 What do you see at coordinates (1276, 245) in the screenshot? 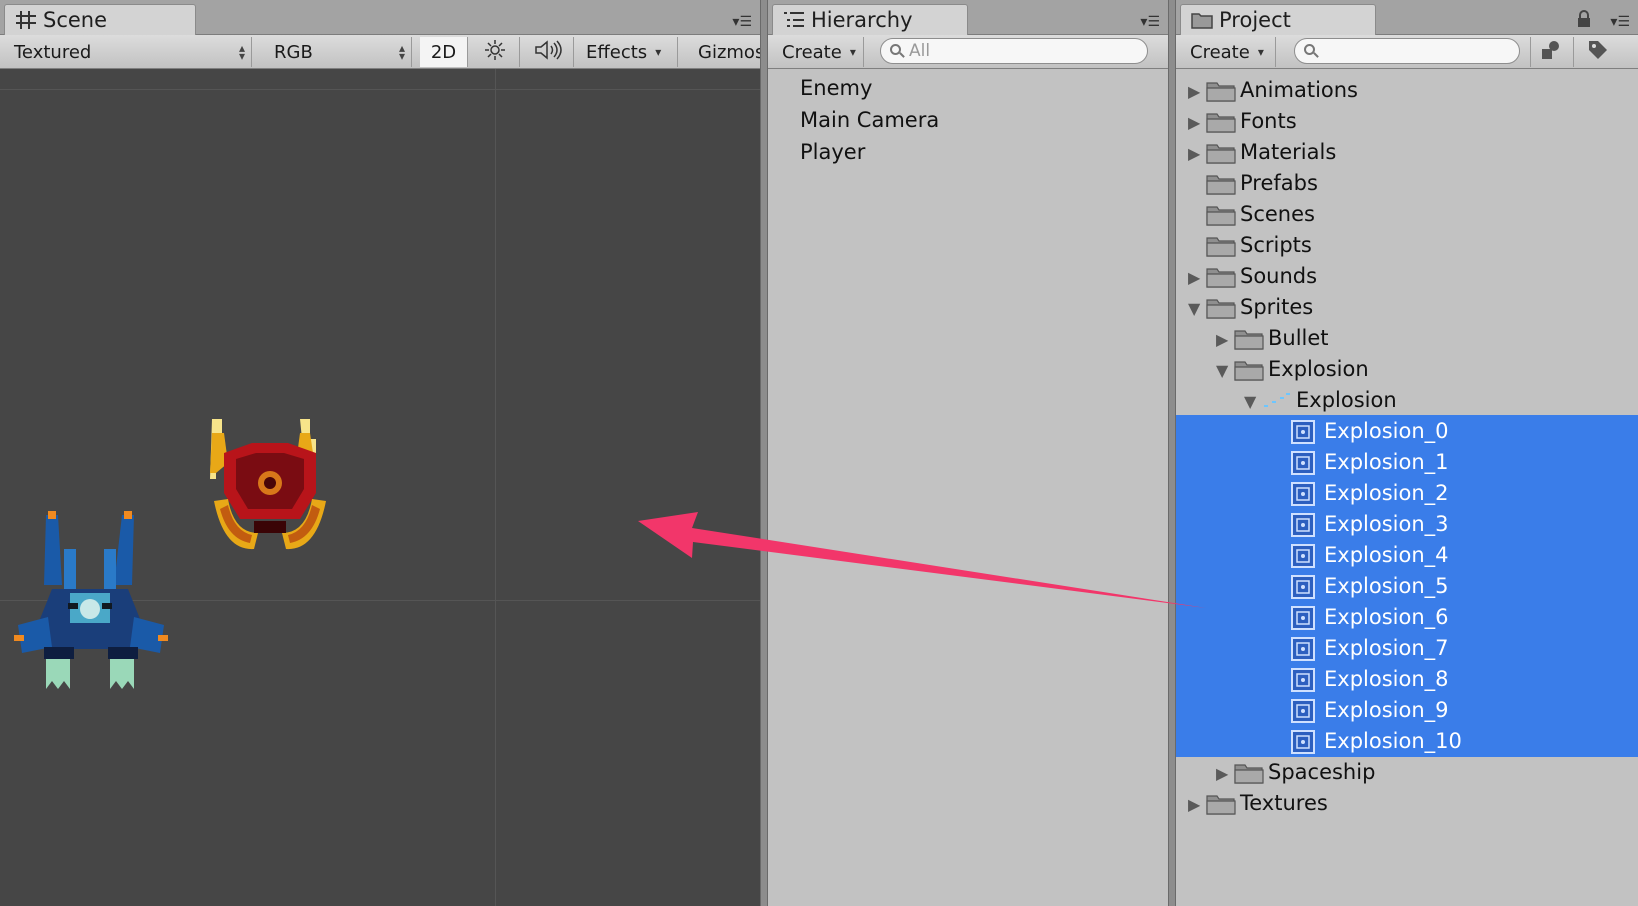
I see `project-item-label: Scripts` at bounding box center [1276, 245].